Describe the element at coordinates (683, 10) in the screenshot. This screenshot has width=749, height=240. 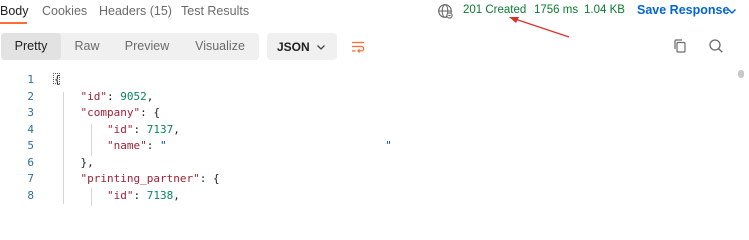
I see `save-response-button: Save Response` at that location.